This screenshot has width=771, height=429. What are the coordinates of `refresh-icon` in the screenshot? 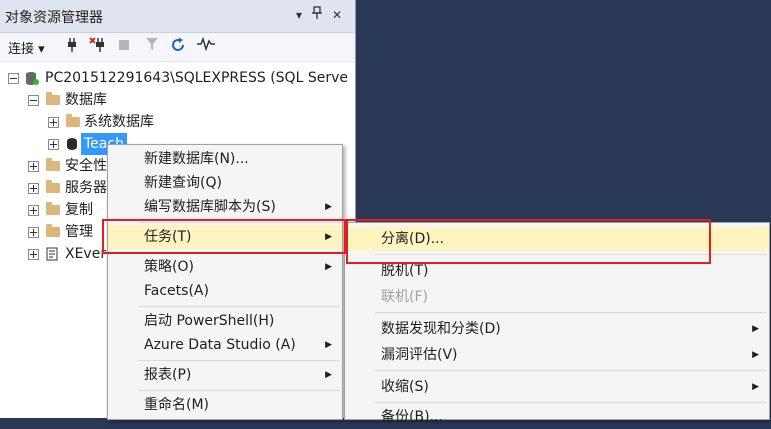 It's located at (178, 47).